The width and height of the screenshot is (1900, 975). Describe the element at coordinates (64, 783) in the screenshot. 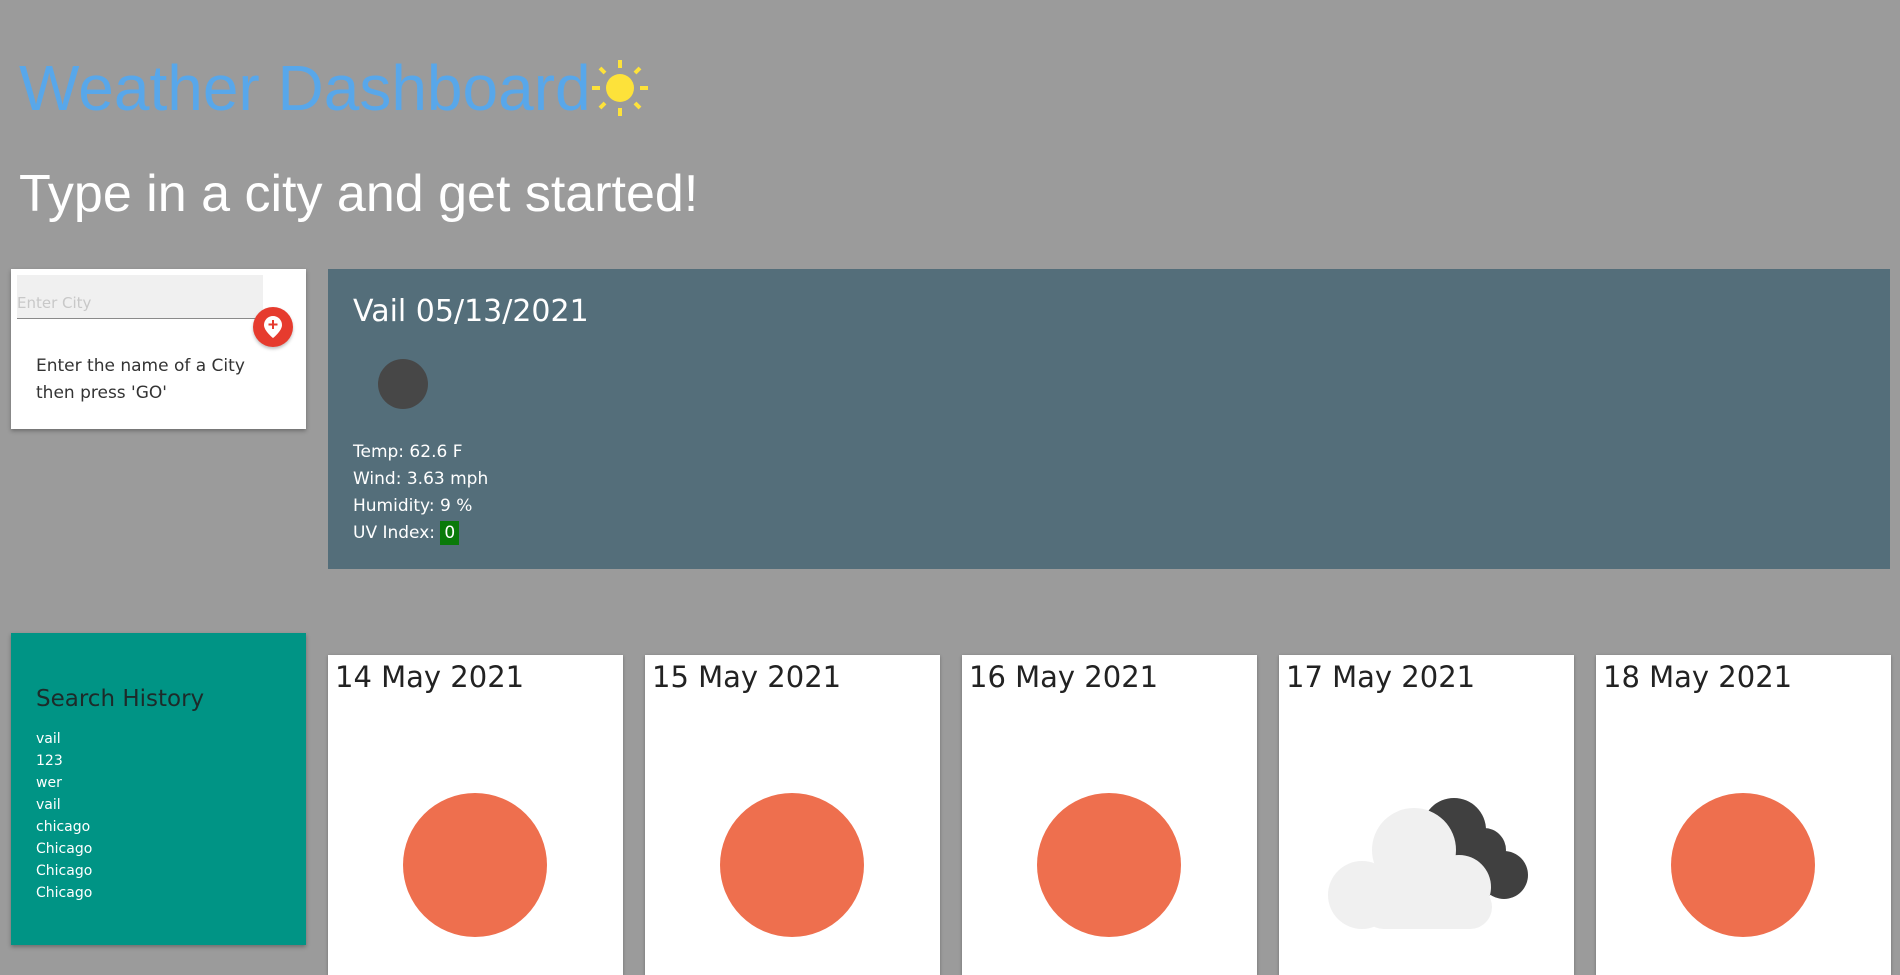

I see `history-item: wer` at that location.